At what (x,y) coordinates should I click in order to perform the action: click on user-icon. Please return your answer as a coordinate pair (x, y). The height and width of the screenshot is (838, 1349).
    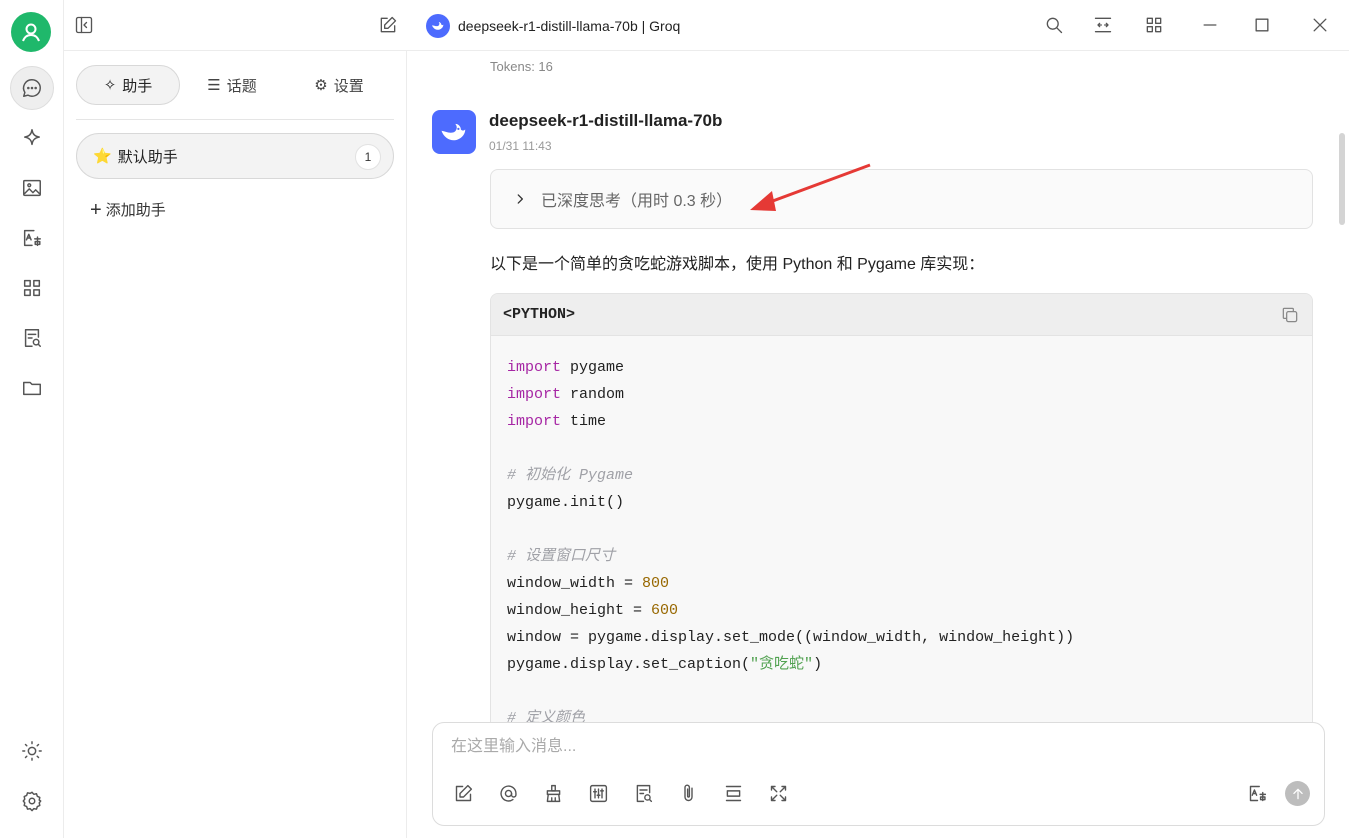
    Looking at the image, I should click on (31, 32).